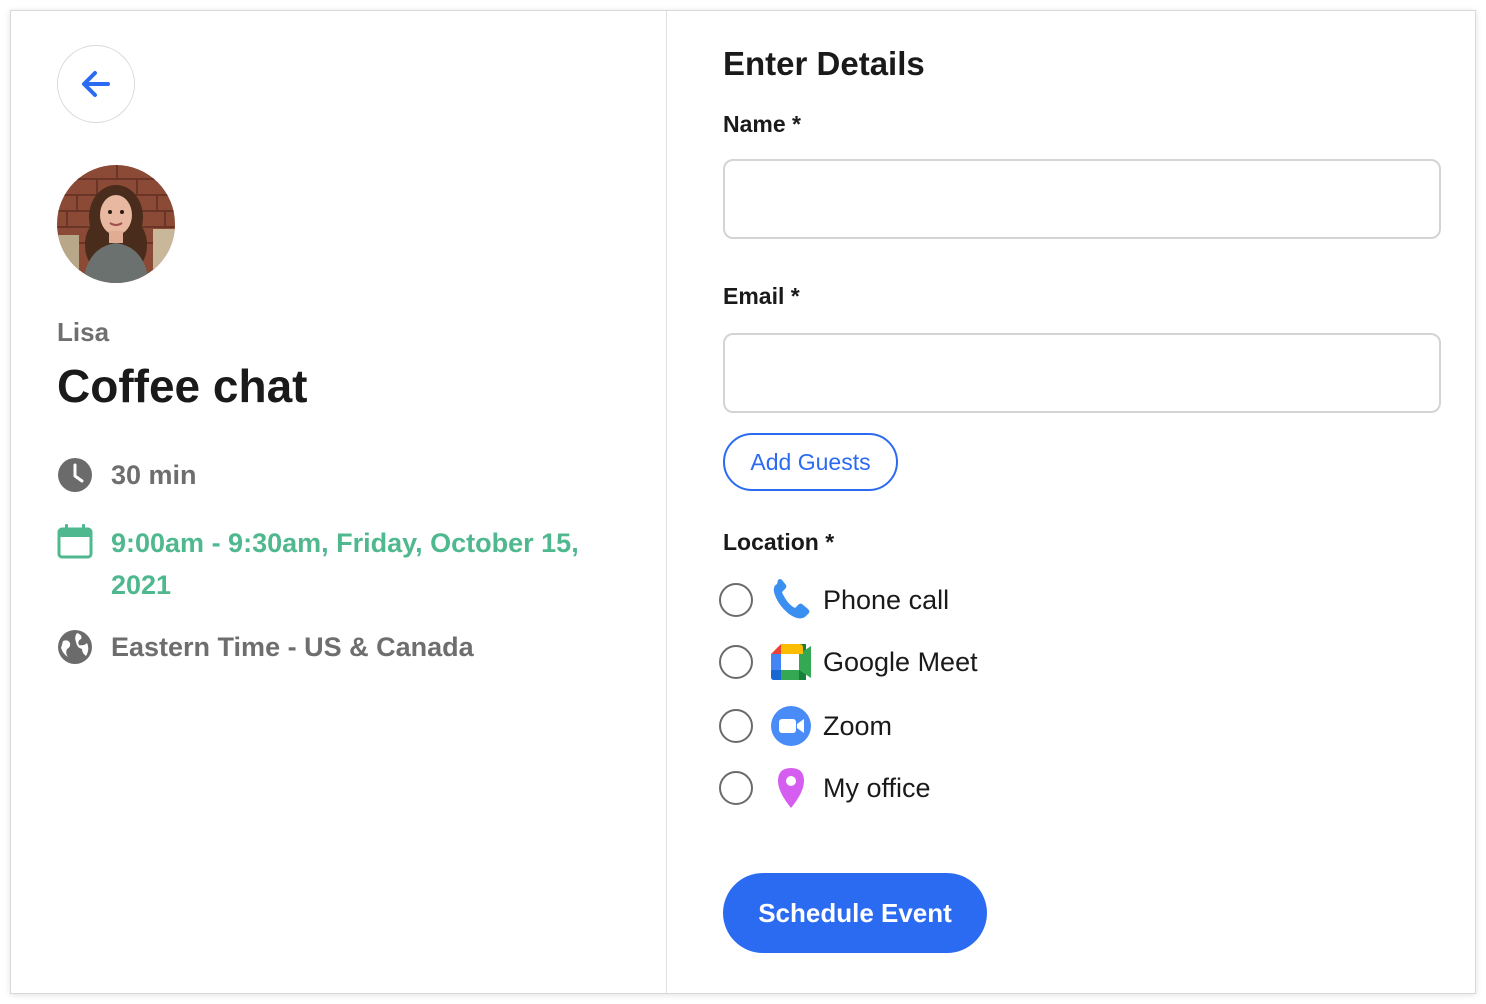 The image size is (1486, 1004). I want to click on location-label: Location *, so click(779, 542).